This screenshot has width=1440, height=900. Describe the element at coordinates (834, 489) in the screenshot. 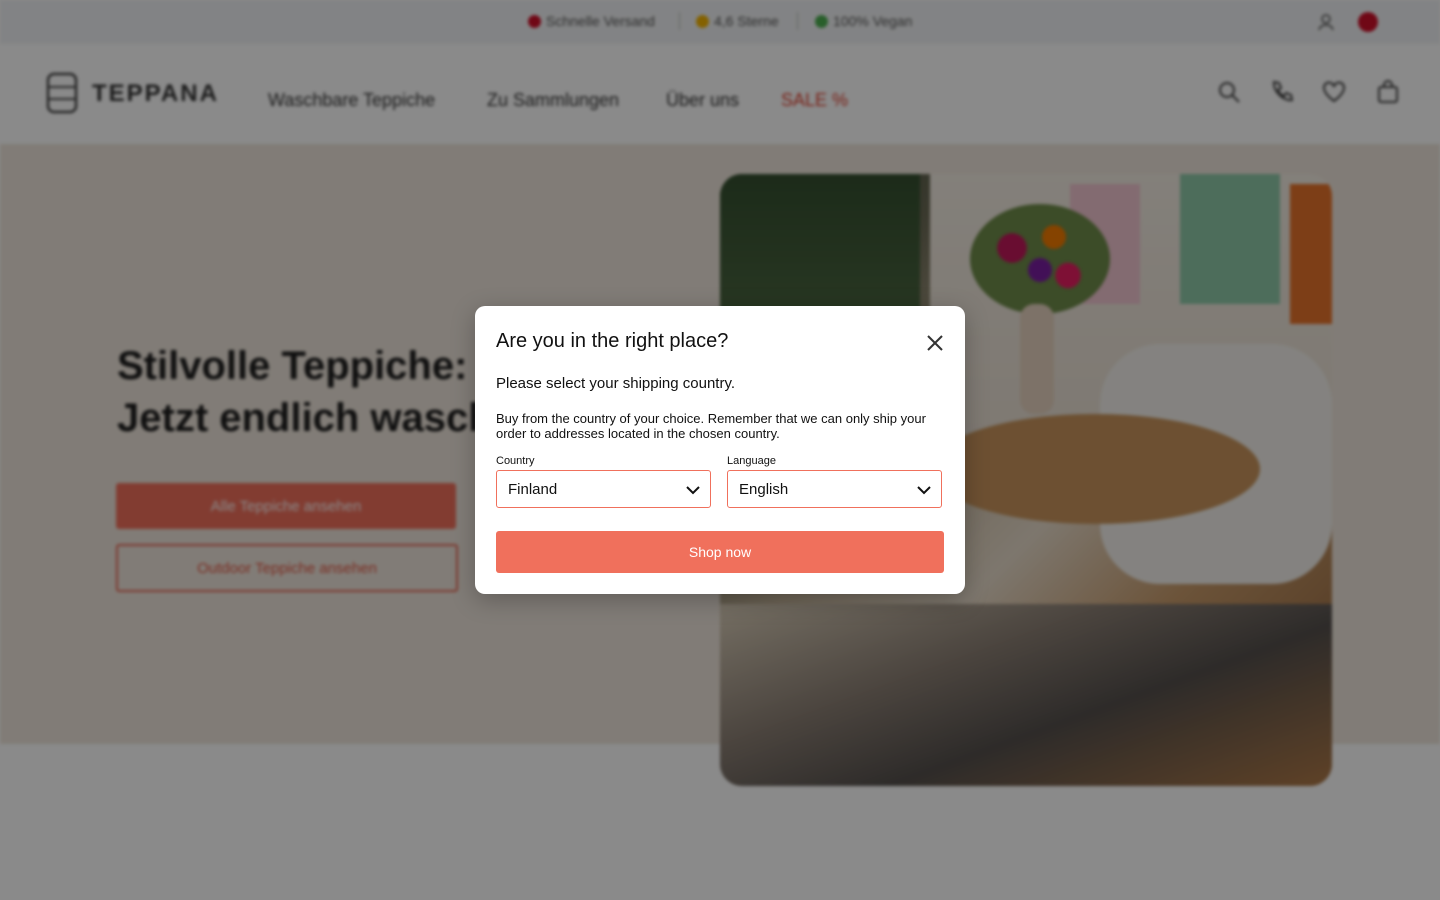

I see `language-select: English` at that location.